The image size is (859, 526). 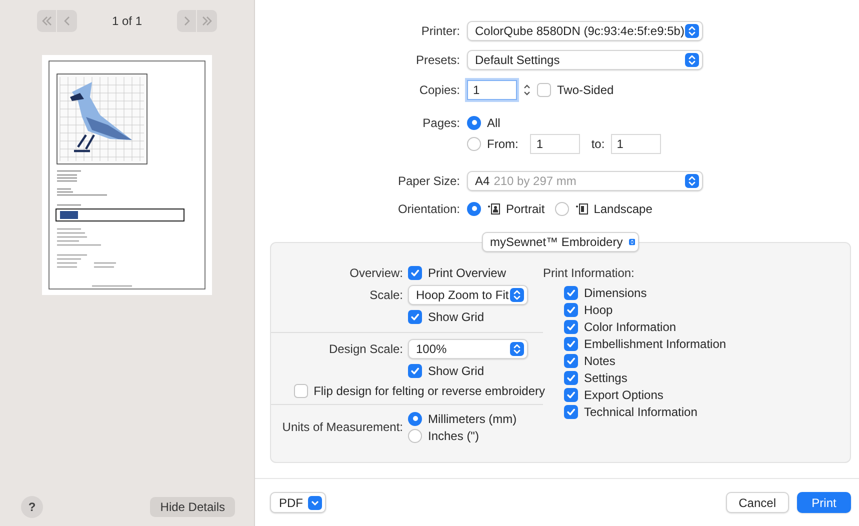 I want to click on section-label: Print Information:, so click(x=589, y=273).